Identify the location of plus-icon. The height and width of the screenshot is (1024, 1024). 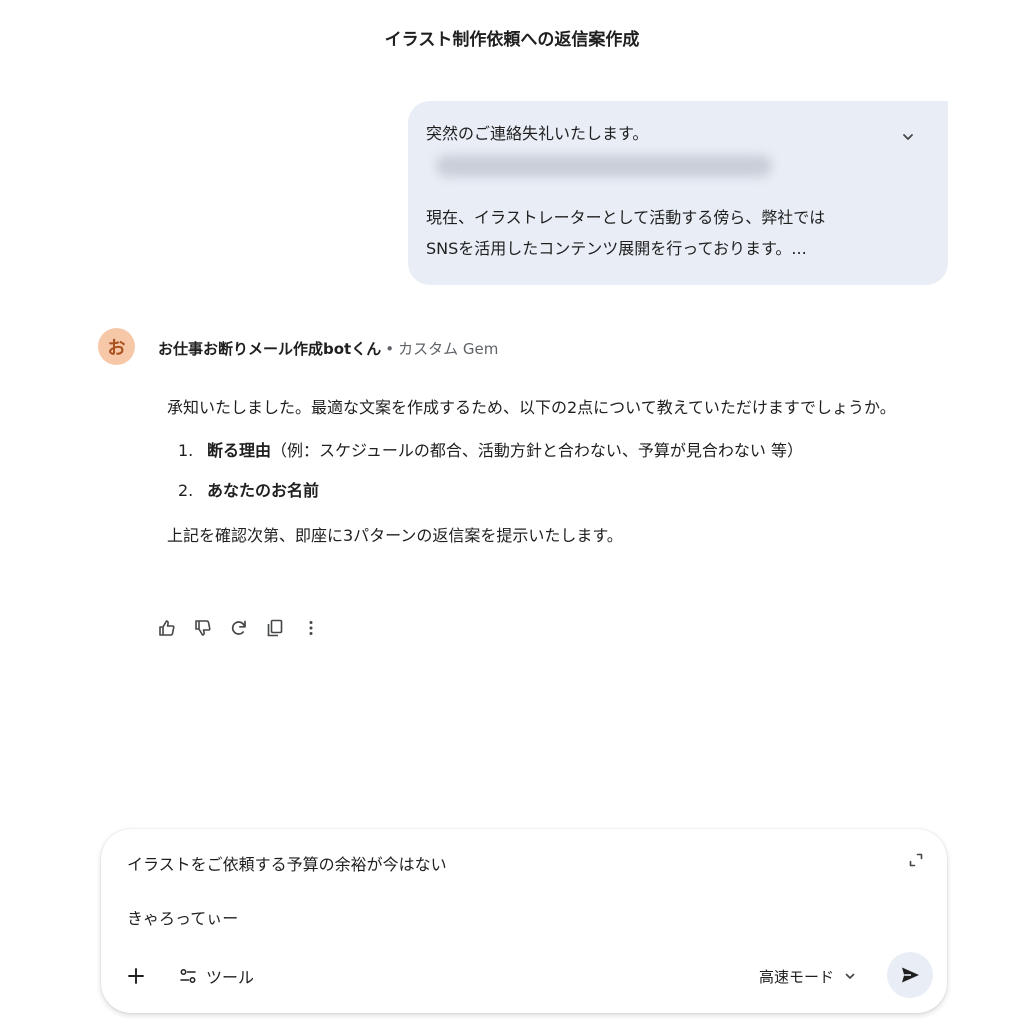
(136, 976).